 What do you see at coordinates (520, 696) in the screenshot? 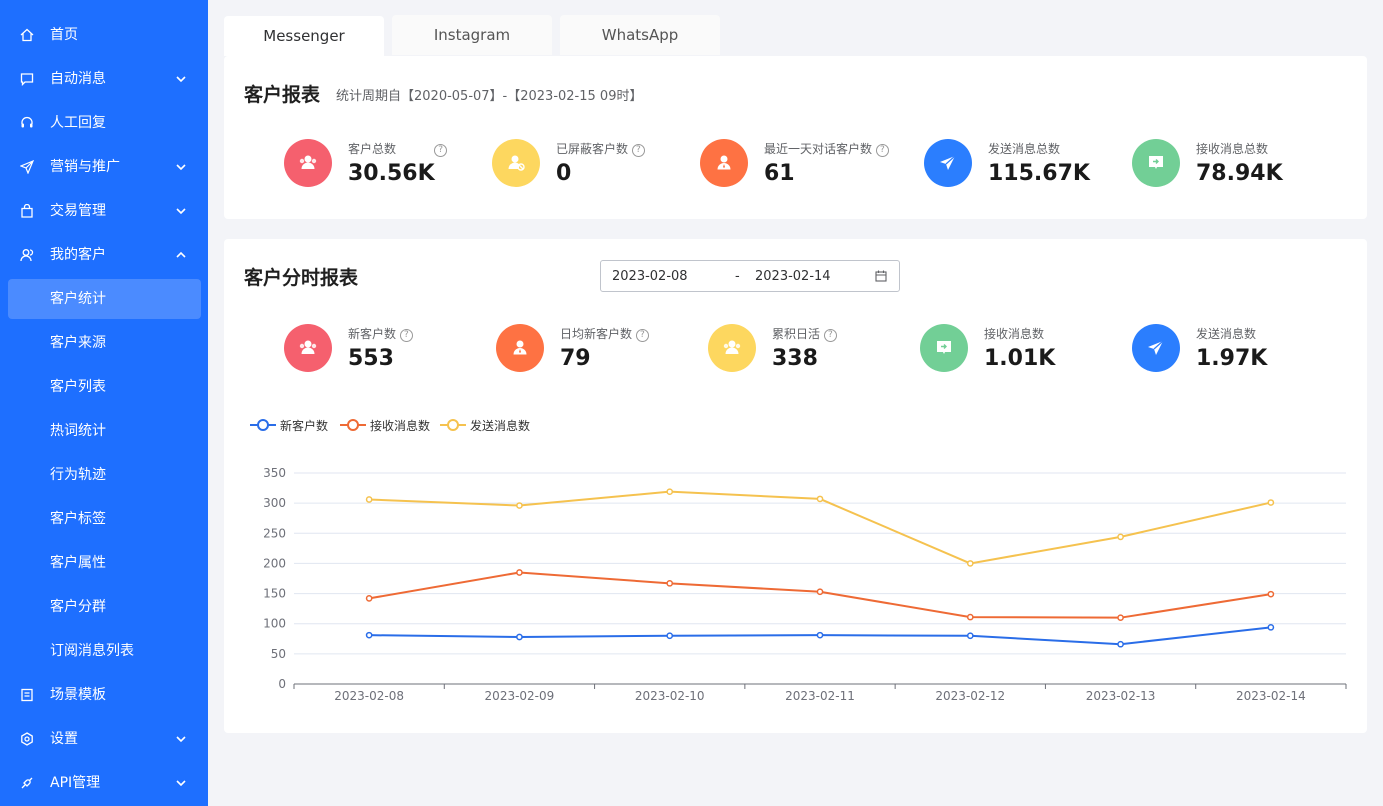
I see `x-tick-label: 2023-02-09` at bounding box center [520, 696].